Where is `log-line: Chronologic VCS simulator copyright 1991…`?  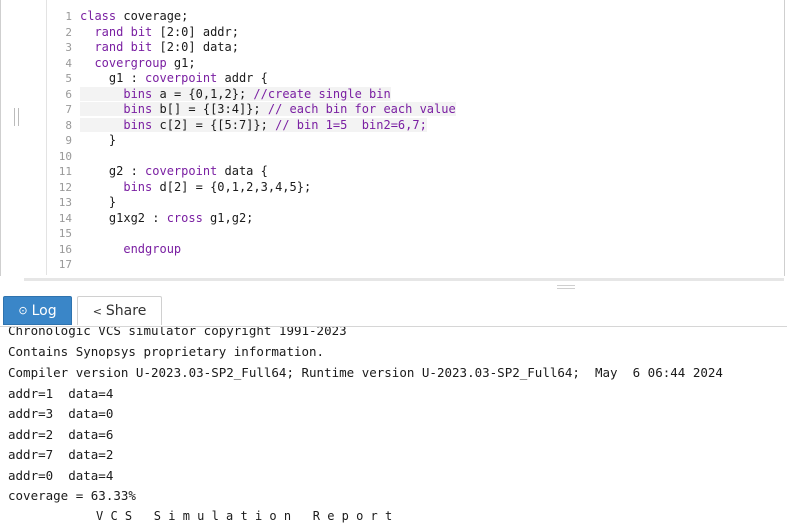
log-line: Chronologic VCS simulator copyright 1991… is located at coordinates (177, 332).